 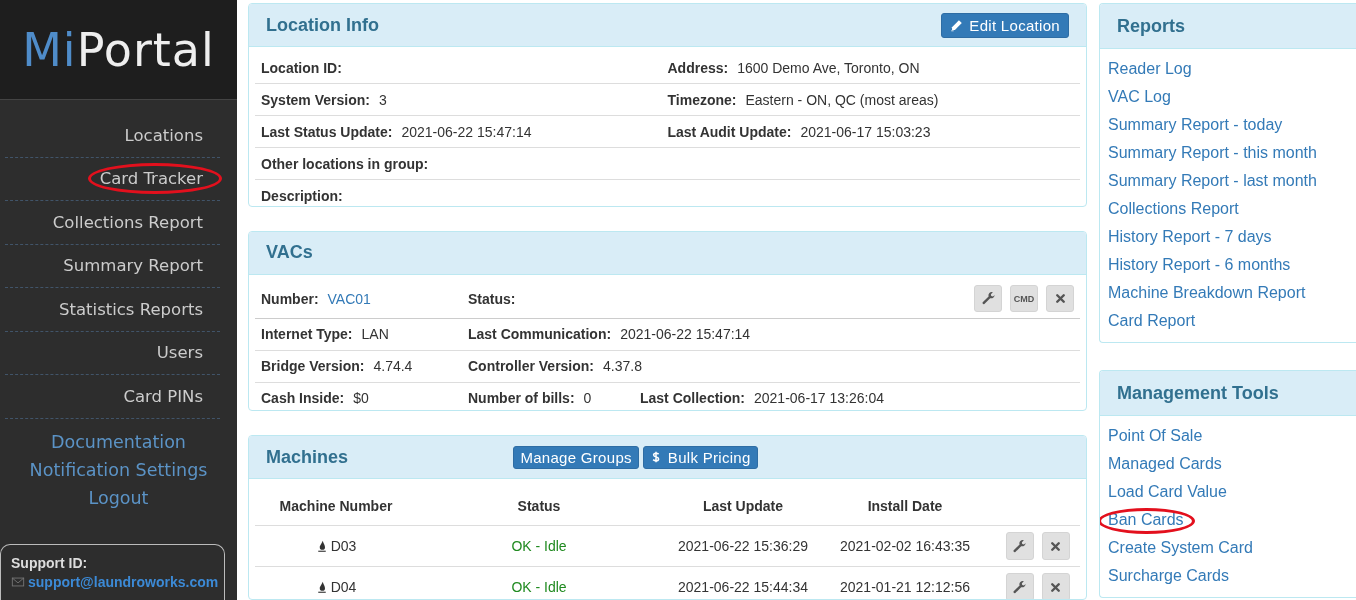 What do you see at coordinates (521, 398) in the screenshot?
I see `field-label: Number of bills:` at bounding box center [521, 398].